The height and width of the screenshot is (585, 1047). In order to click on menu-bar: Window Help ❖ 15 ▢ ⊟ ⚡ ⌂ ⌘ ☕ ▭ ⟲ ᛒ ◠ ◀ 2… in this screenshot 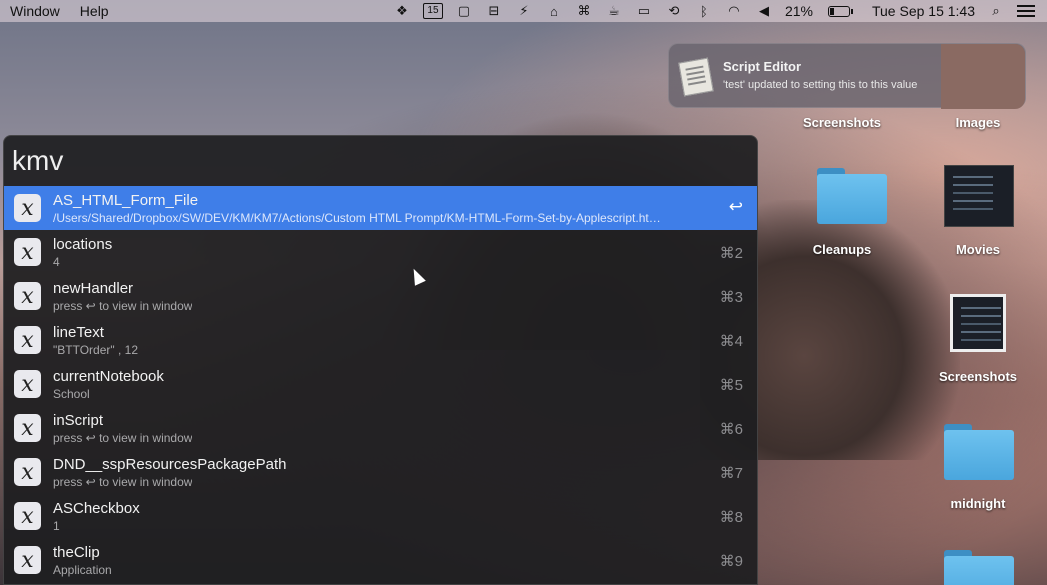, I will do `click(523, 11)`.